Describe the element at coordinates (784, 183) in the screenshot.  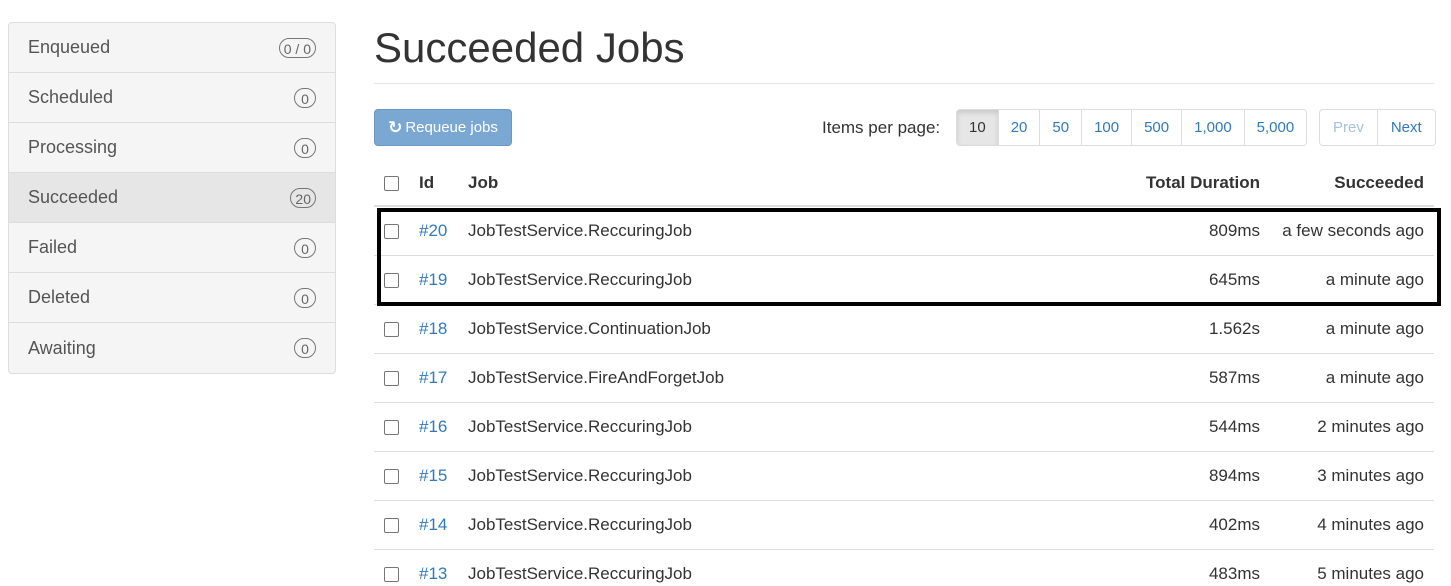
I see `header-job: Job` at that location.